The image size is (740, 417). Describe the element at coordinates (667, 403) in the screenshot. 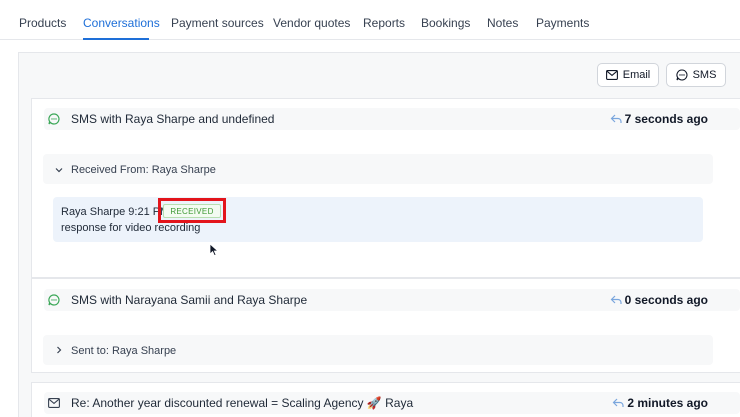

I see `conversation-time: 2 minutes ago` at that location.